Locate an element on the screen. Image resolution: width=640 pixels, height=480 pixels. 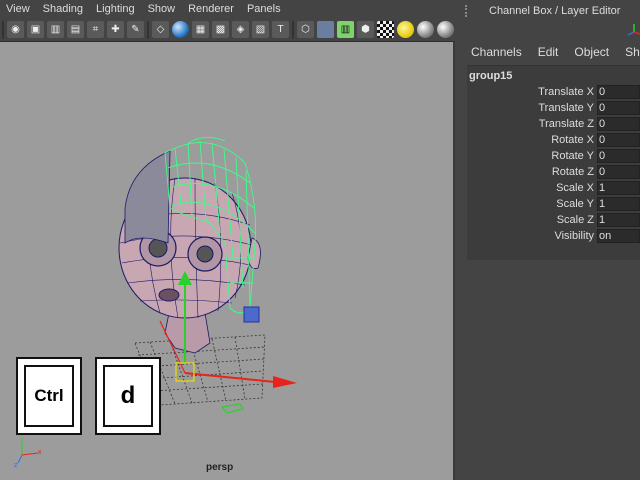
manipulator-handle is located at coordinates (251, 314).